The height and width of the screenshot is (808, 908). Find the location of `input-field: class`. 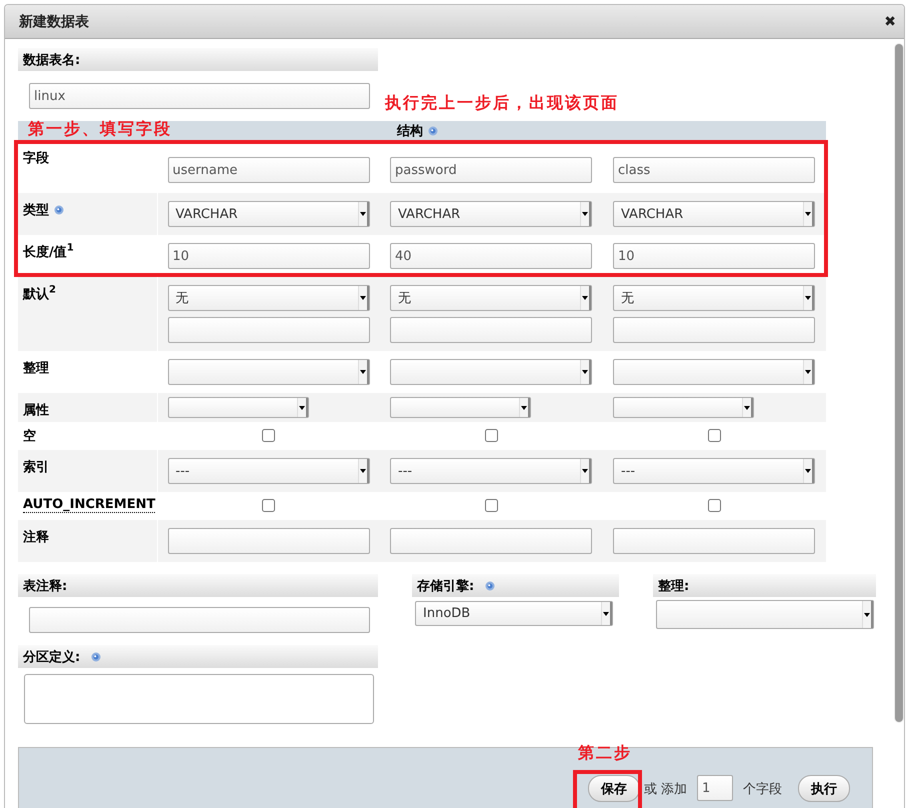

input-field: class is located at coordinates (714, 170).